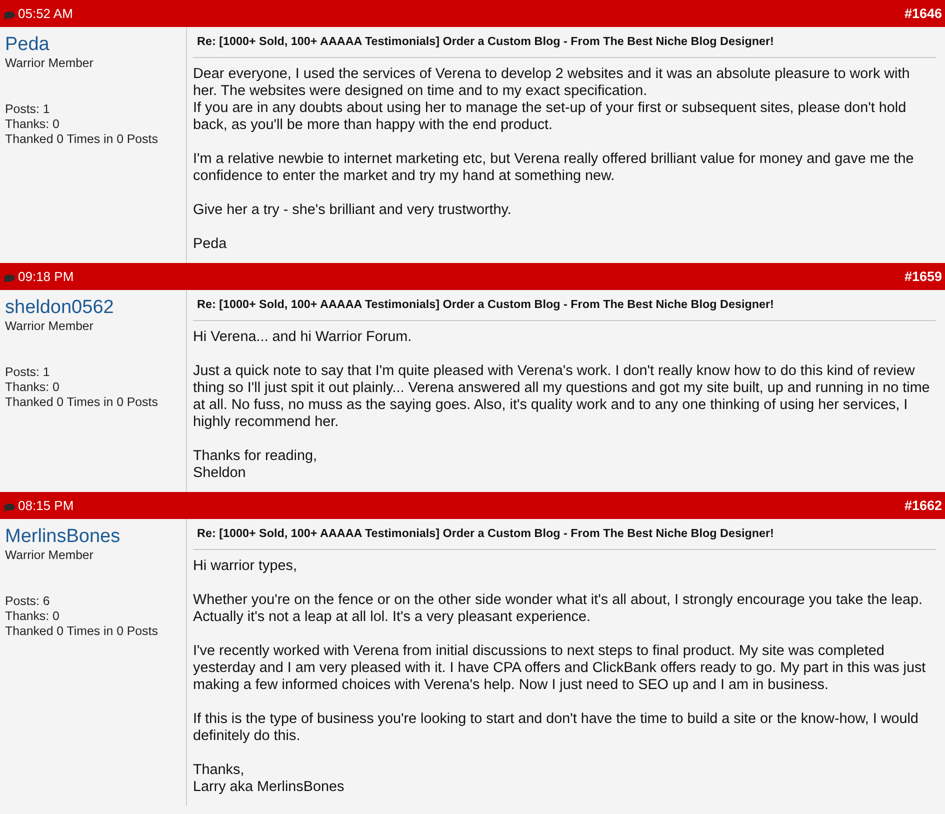  Describe the element at coordinates (255, 465) in the screenshot. I see `post-paragraph: Thanks for reading, Sheldon` at that location.